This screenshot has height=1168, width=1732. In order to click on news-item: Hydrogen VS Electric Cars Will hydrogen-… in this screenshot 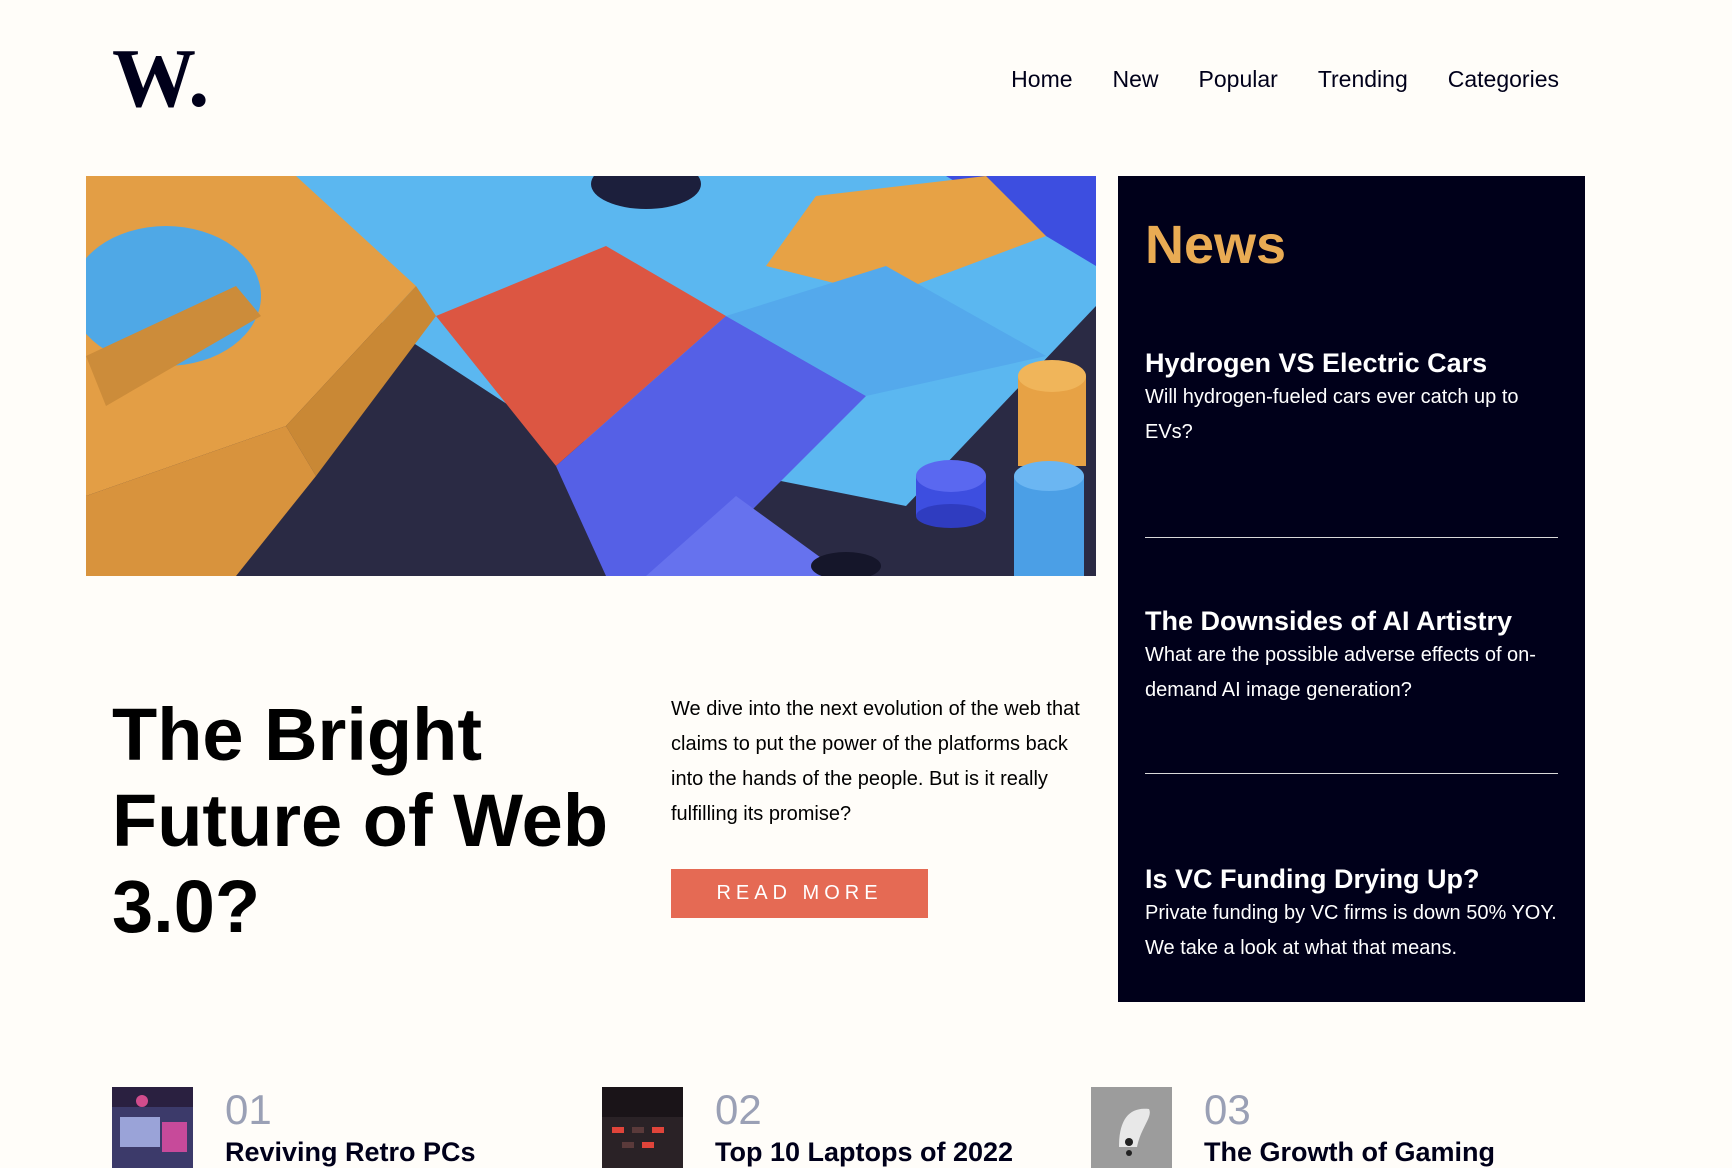, I will do `click(1351, 398)`.